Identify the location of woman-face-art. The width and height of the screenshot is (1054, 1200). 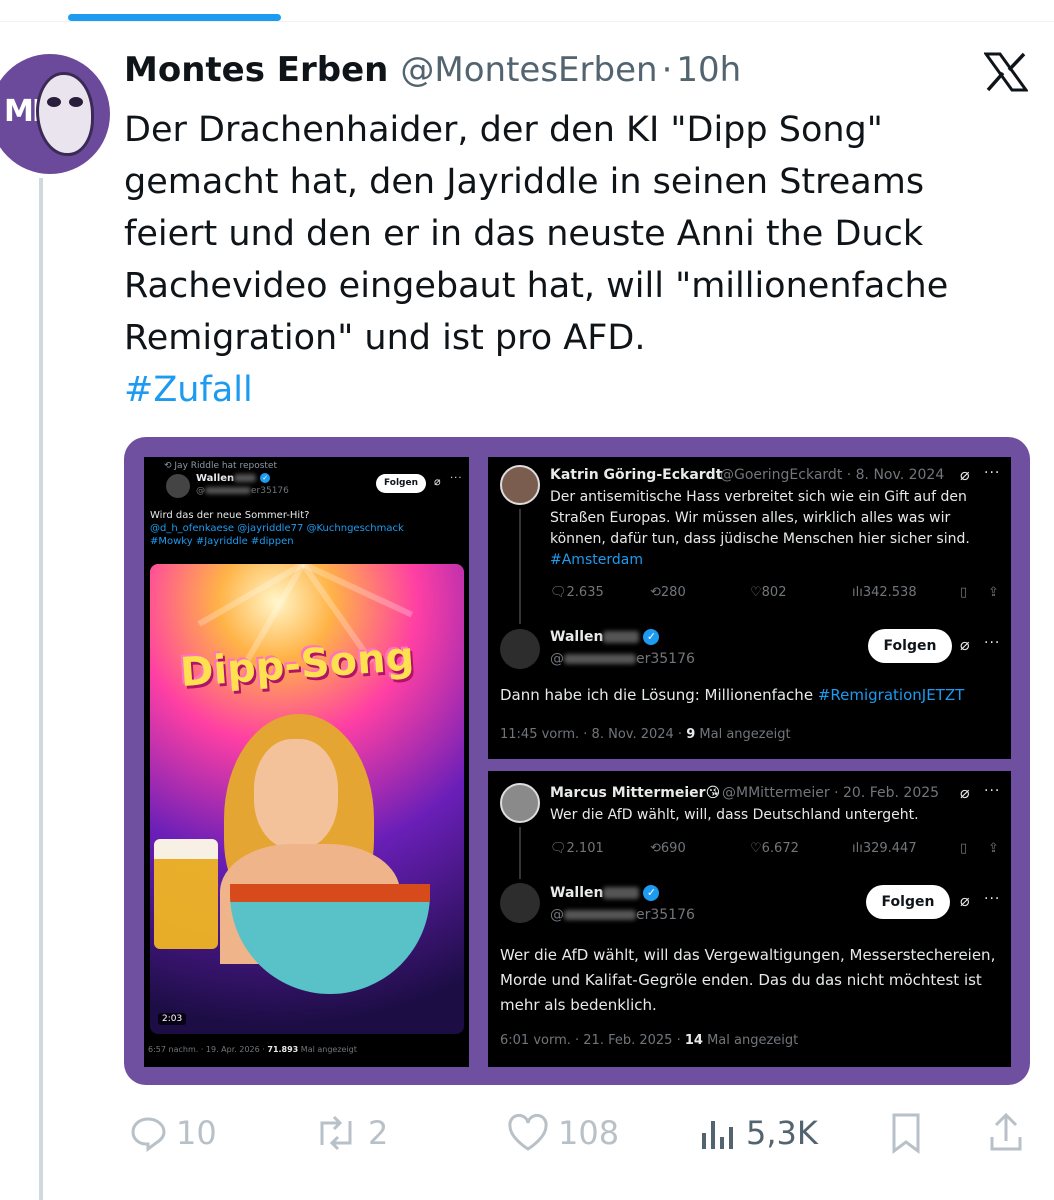
(296, 794).